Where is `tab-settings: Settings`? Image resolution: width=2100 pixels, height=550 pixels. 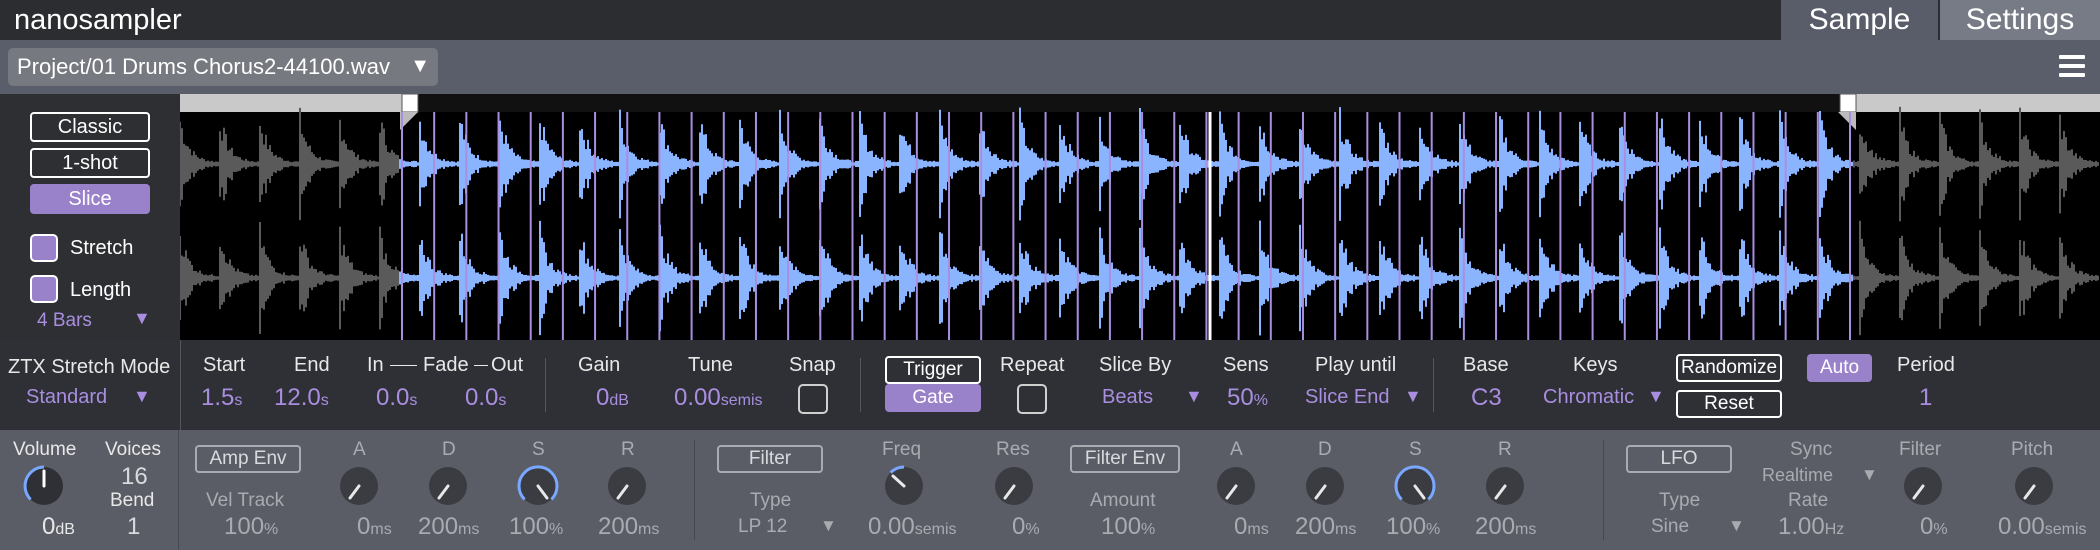
tab-settings: Settings is located at coordinates (2020, 20).